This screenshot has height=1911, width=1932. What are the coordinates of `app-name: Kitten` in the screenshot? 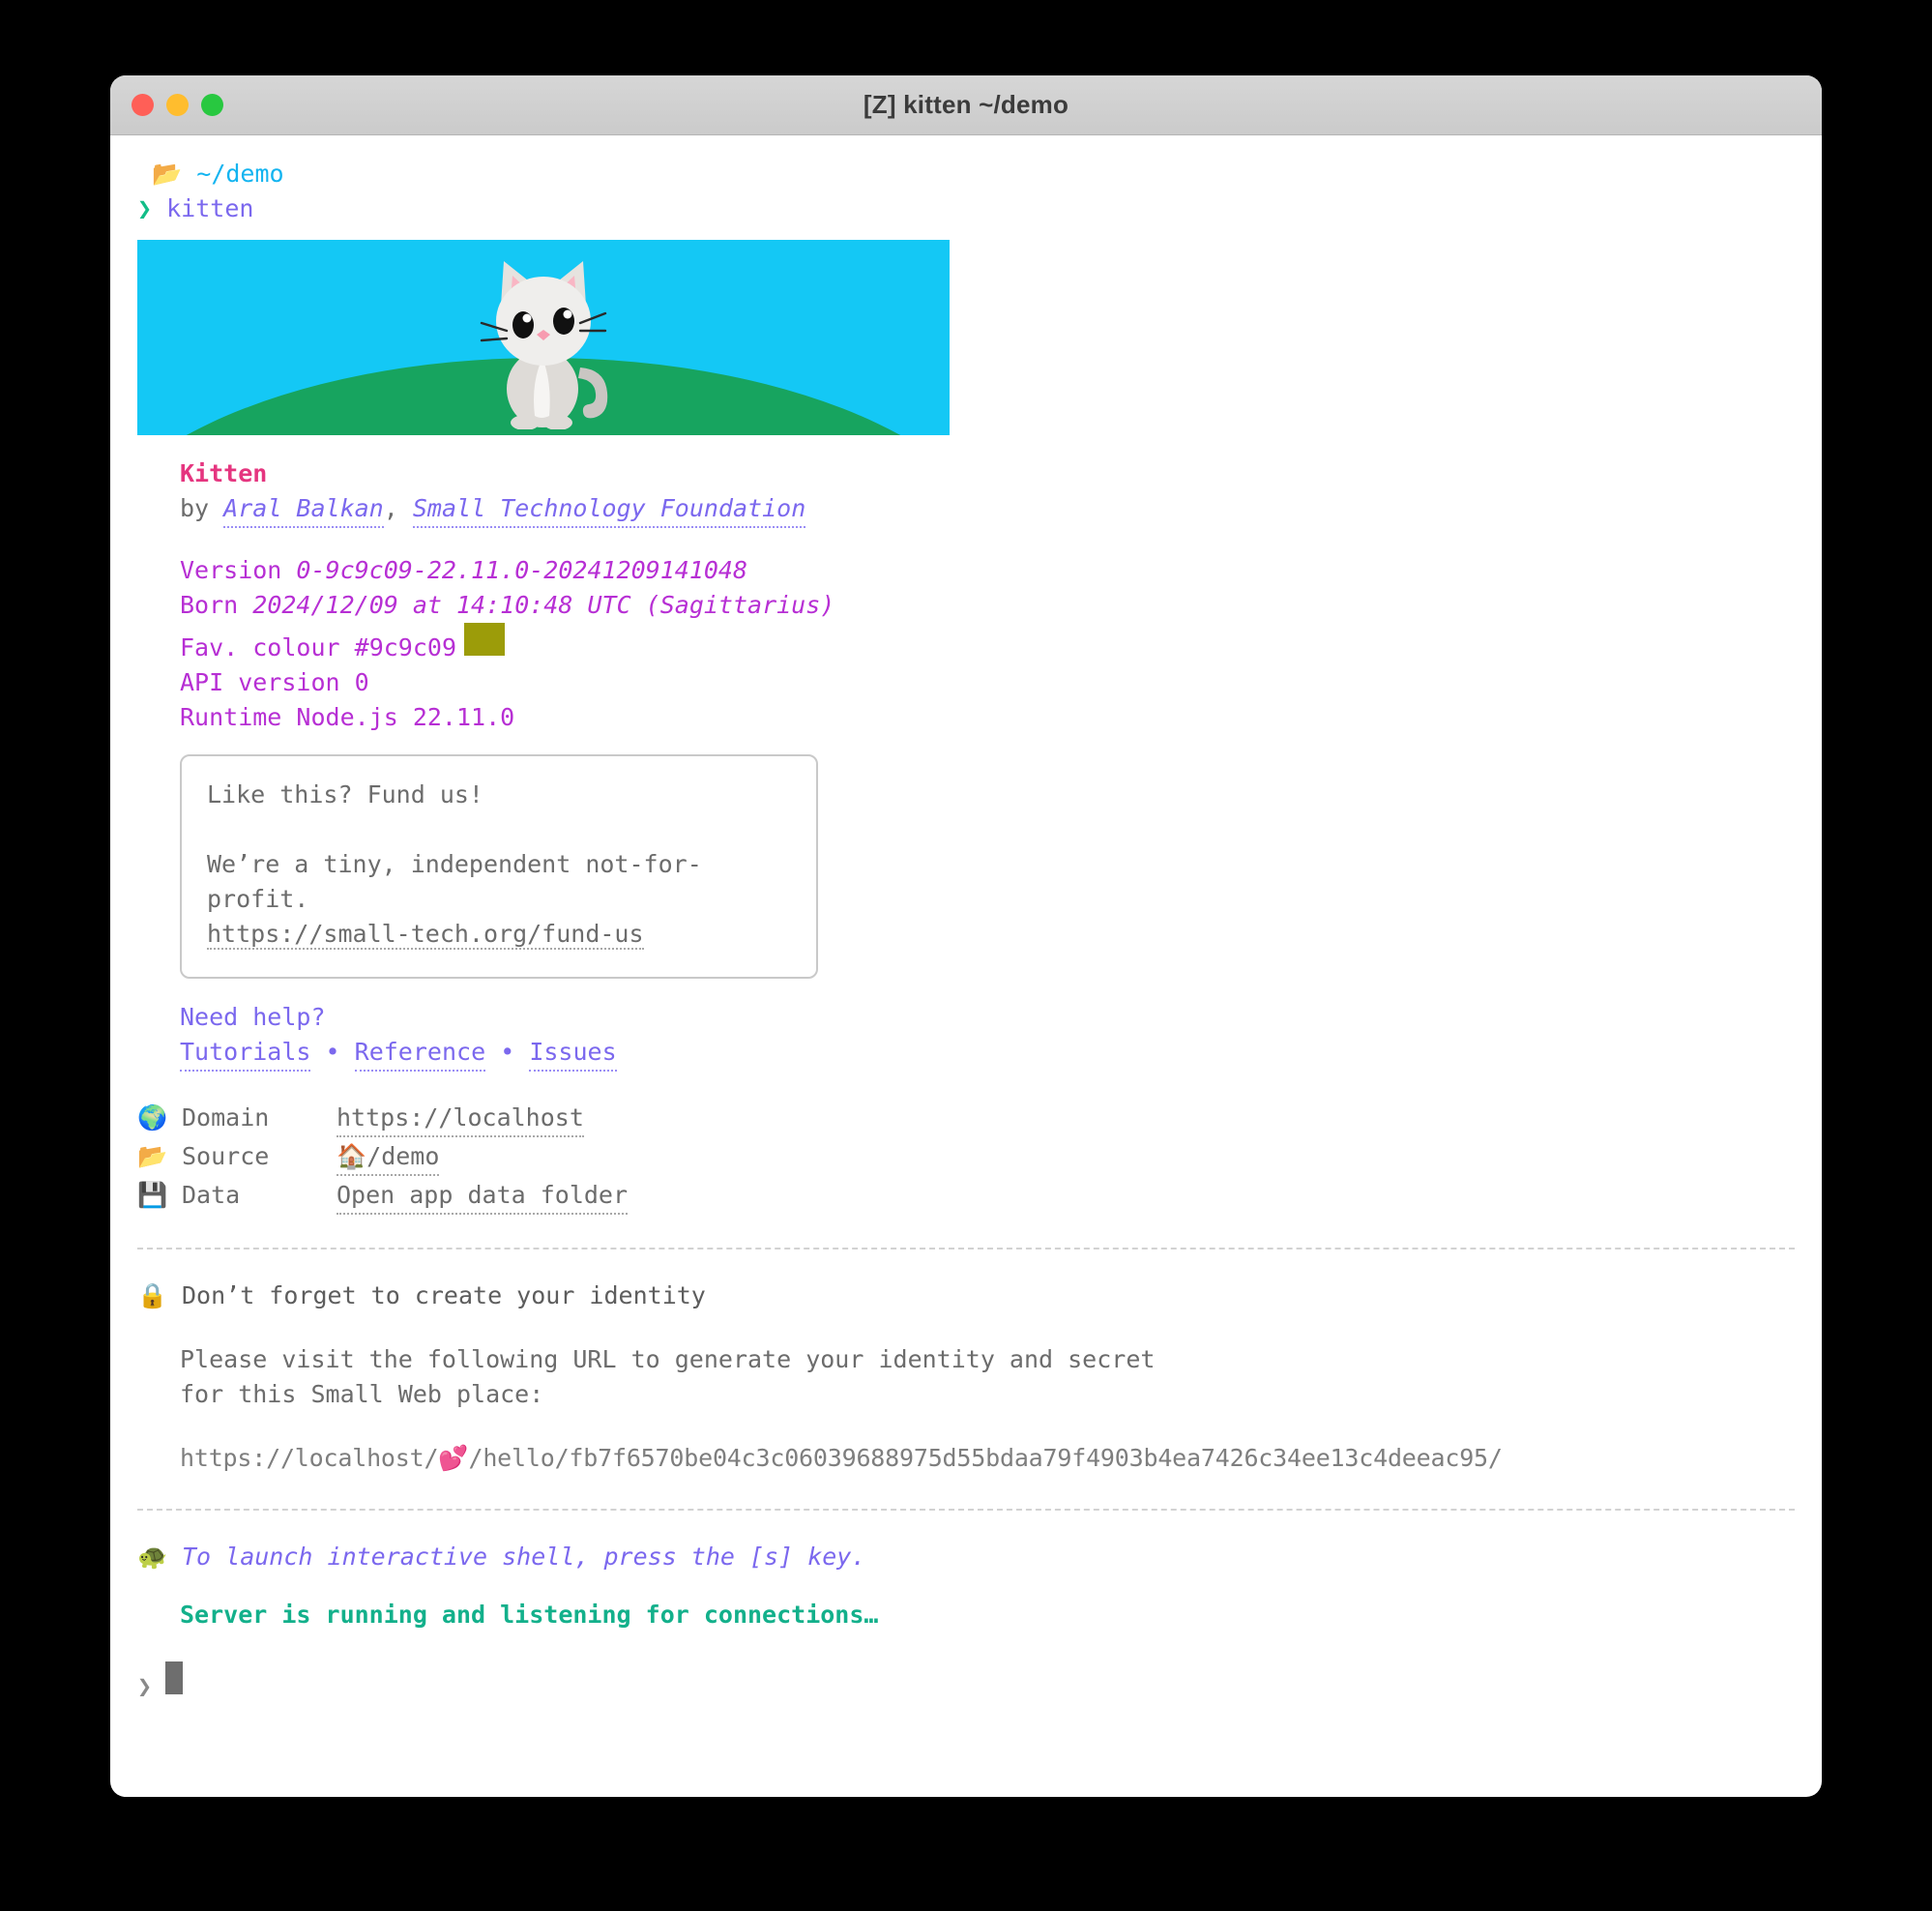 It's located at (224, 473).